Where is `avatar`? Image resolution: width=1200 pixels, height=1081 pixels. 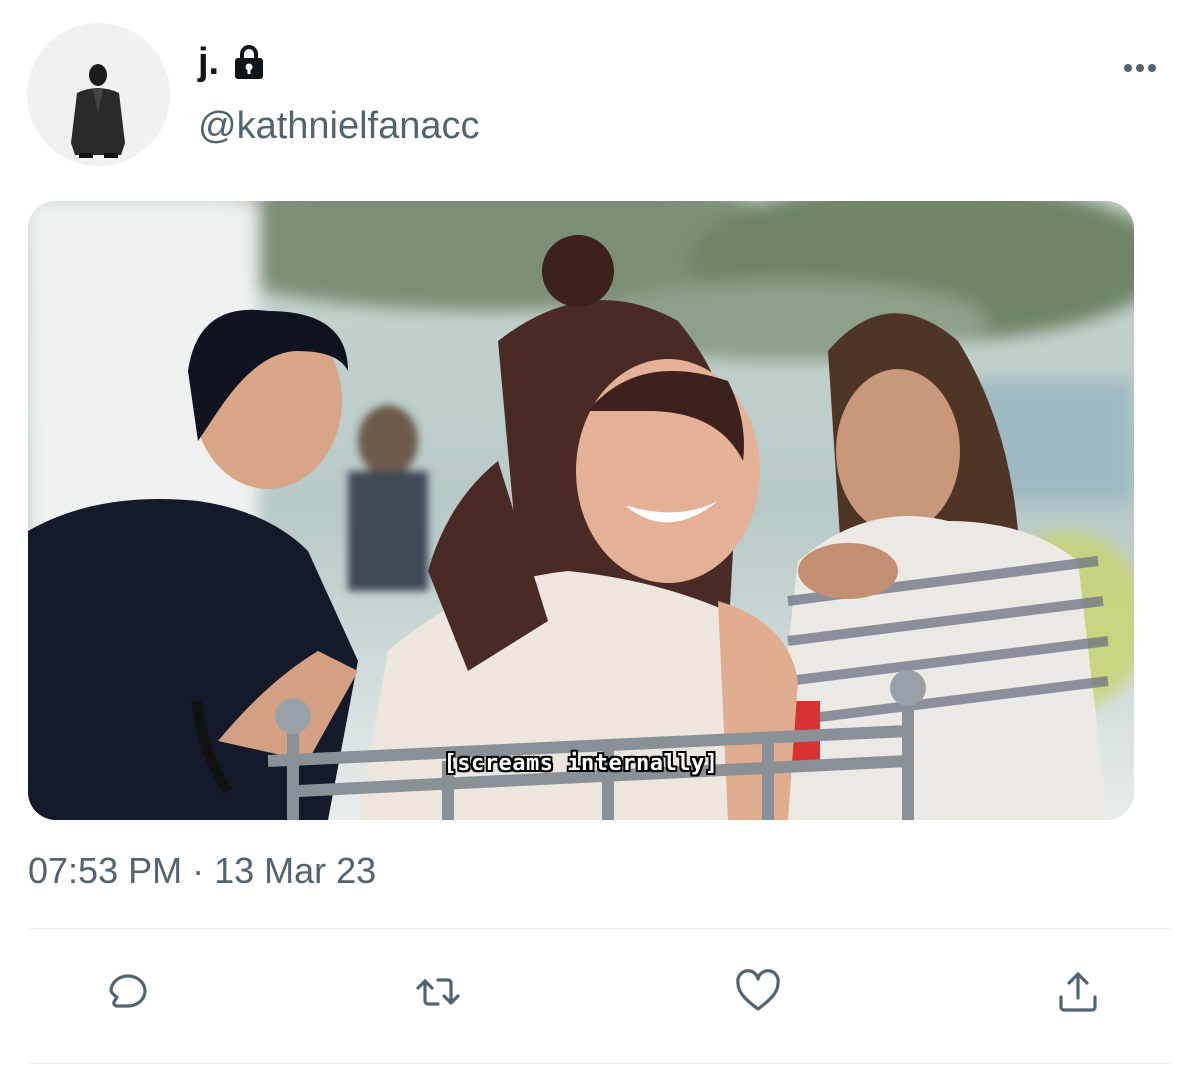 avatar is located at coordinates (98, 94).